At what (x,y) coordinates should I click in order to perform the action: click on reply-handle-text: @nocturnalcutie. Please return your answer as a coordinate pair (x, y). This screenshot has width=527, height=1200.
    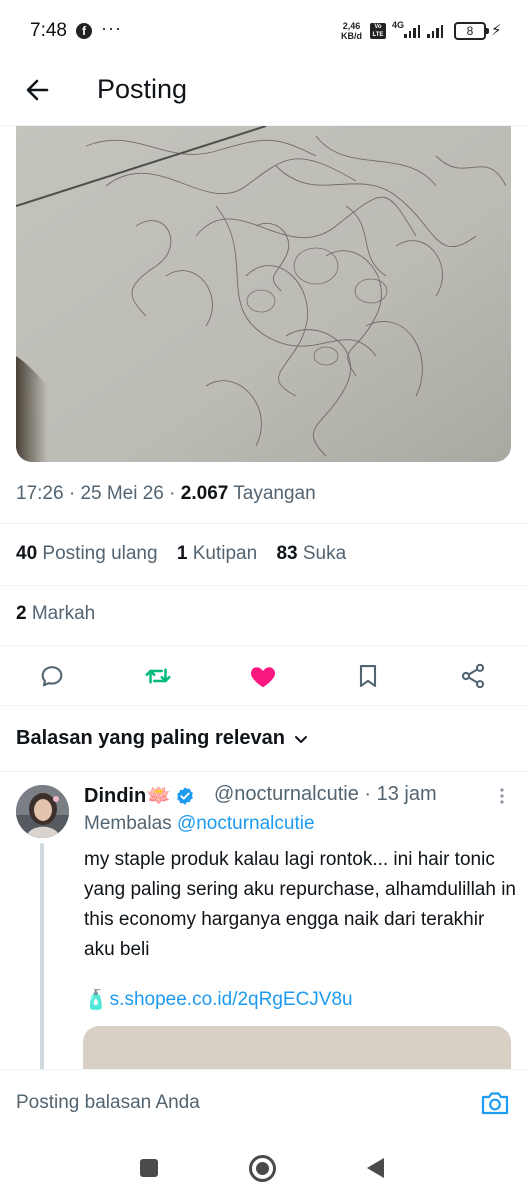
    Looking at the image, I should click on (286, 794).